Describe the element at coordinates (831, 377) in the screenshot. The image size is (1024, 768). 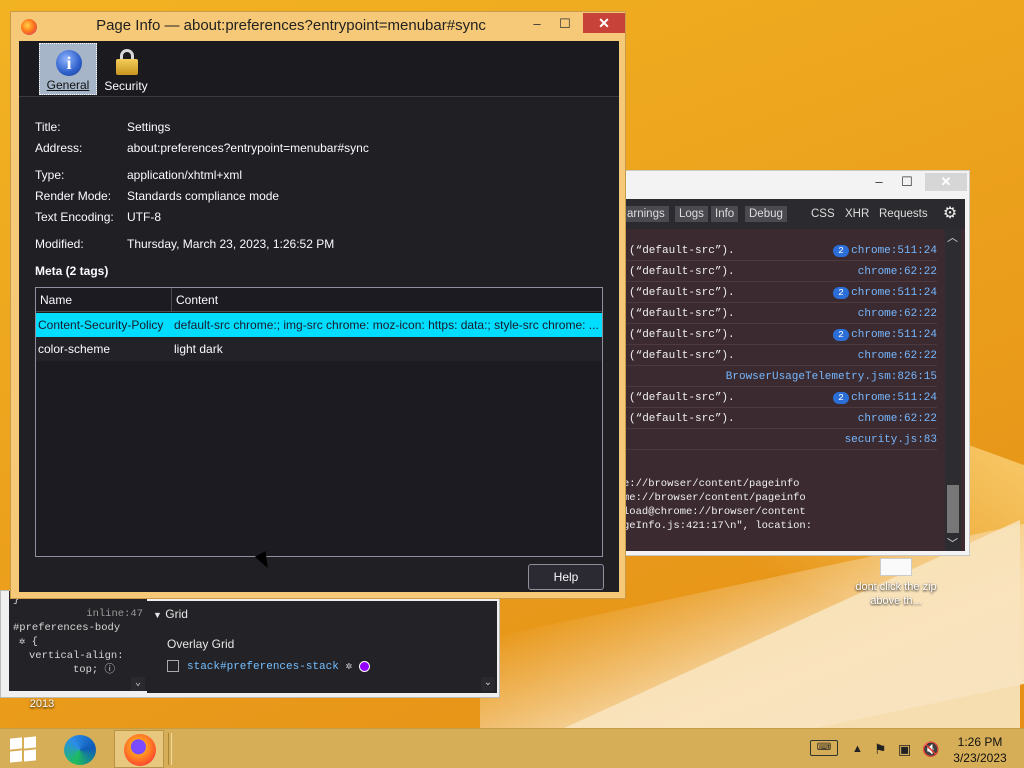
I see `console-source-link: BrowserUsageTelemetry.jsm:826:15` at that location.